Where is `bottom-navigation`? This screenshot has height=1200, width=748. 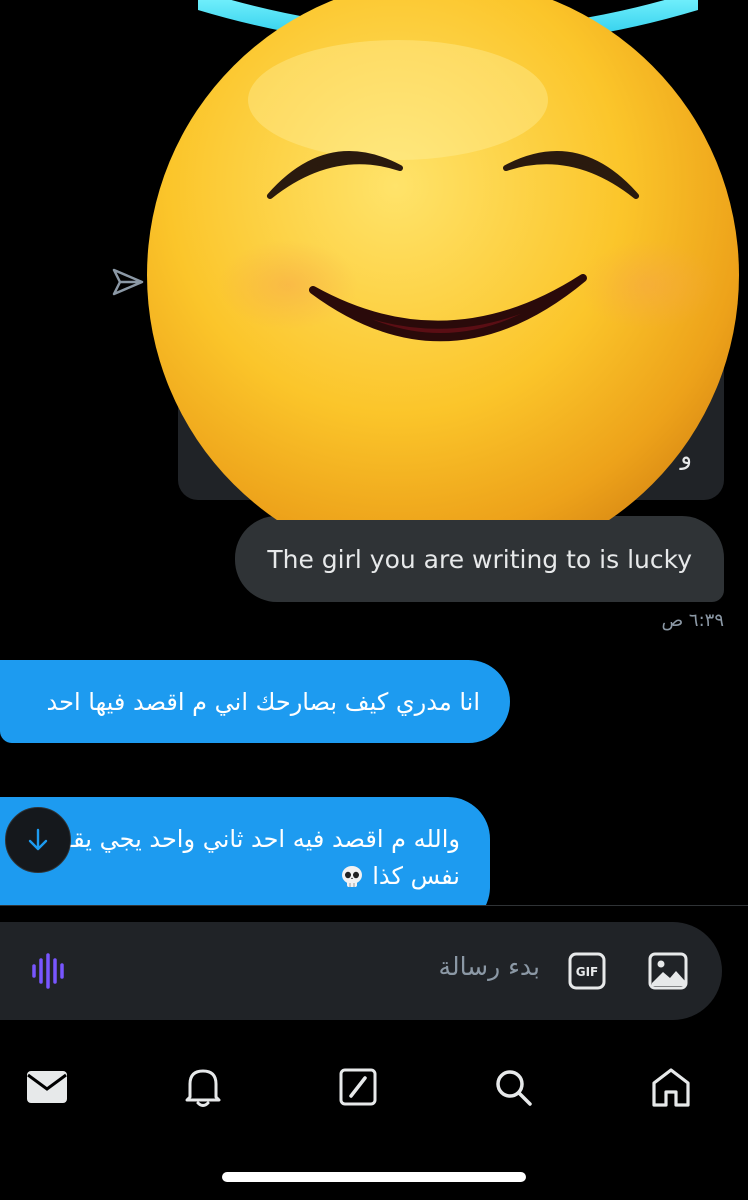
bottom-navigation is located at coordinates (374, 1095).